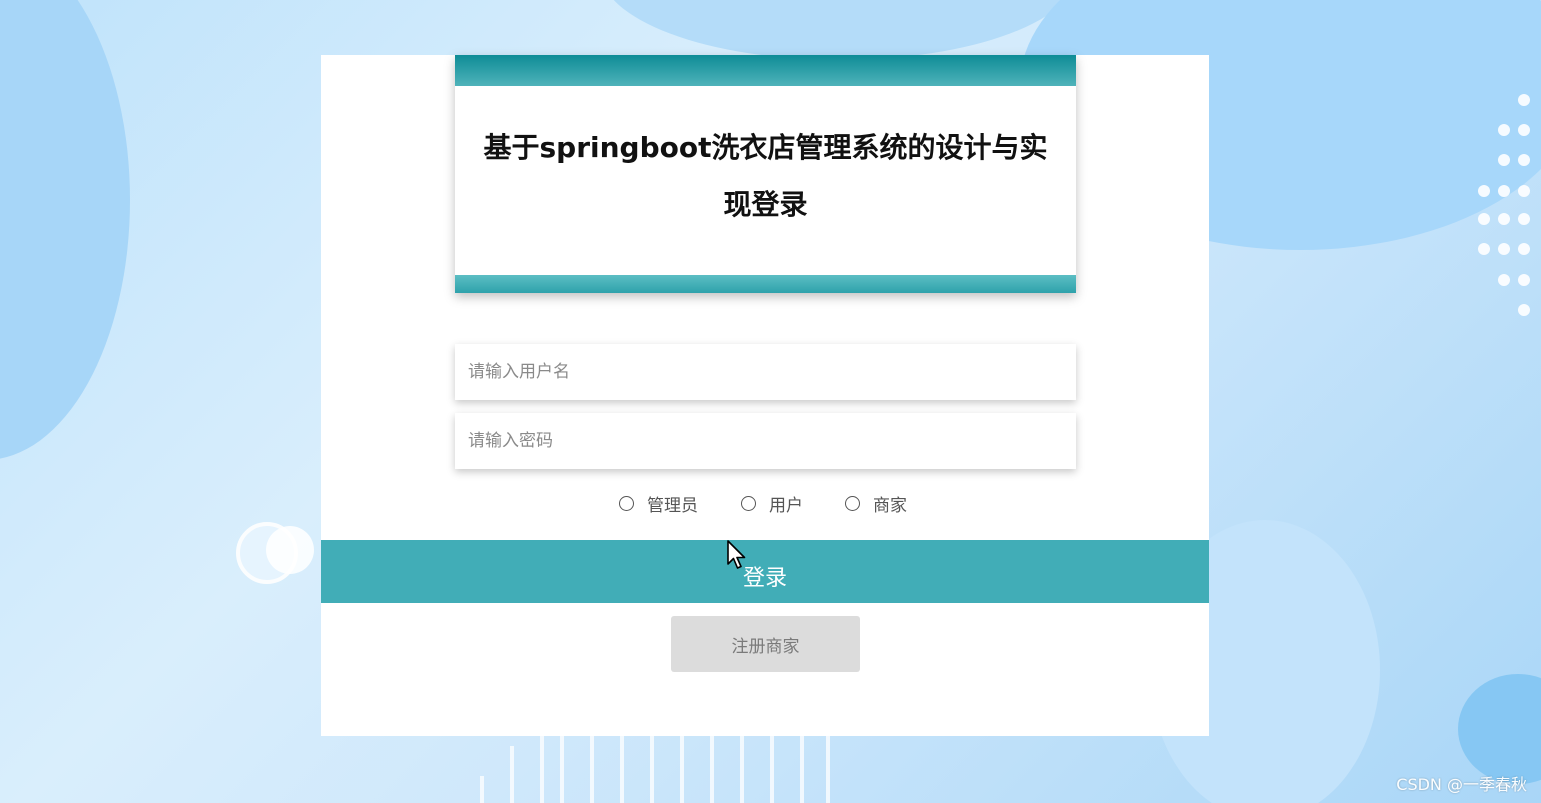 The height and width of the screenshot is (803, 1541). I want to click on watermark: CSDN @一季春秋, so click(1461, 784).